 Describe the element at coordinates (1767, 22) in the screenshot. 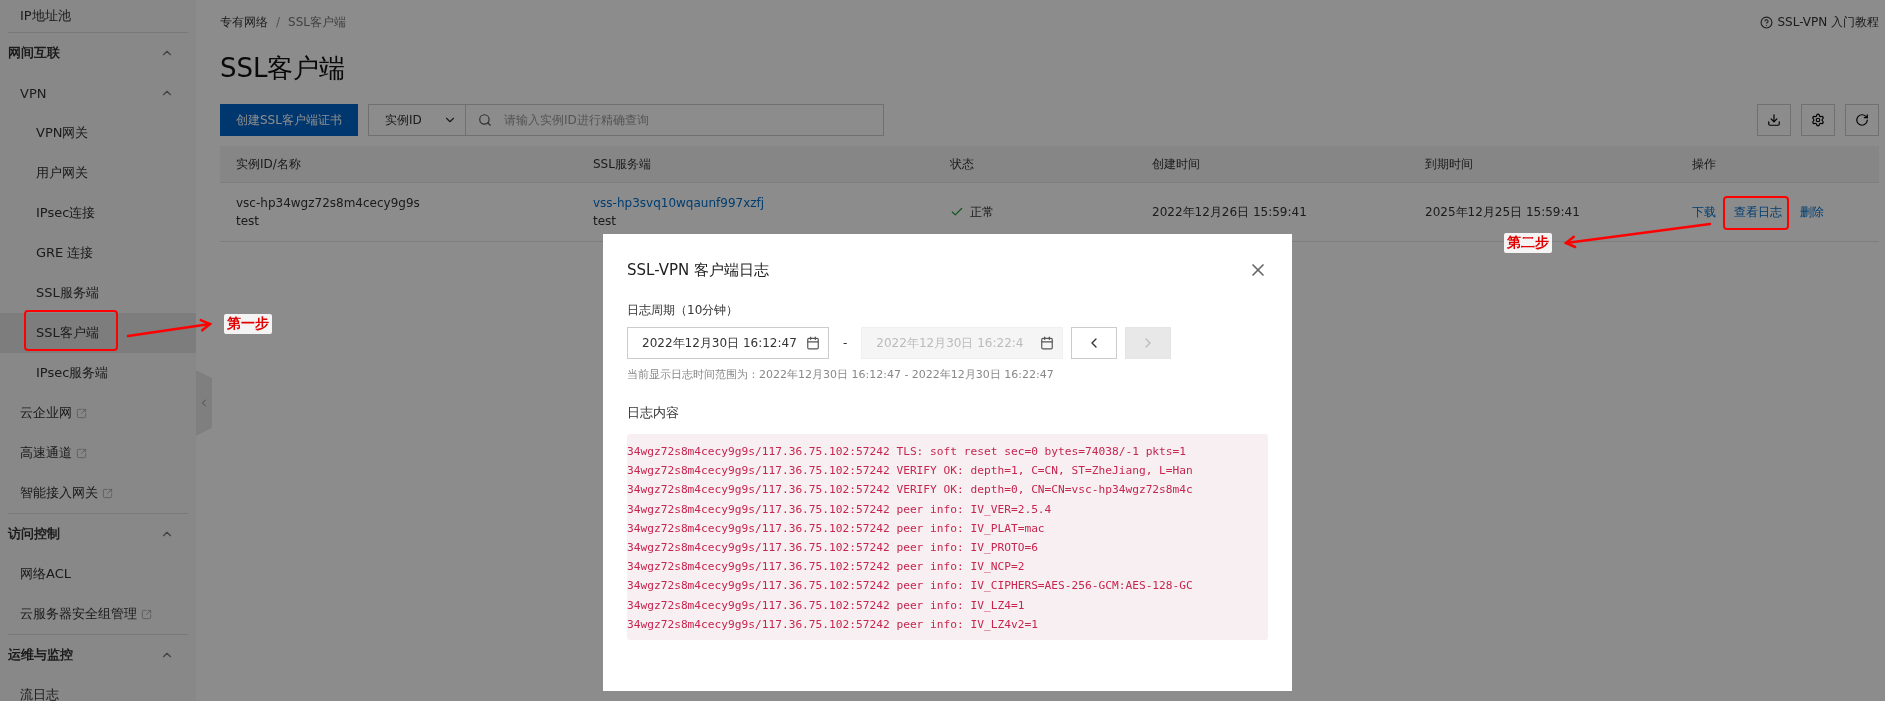

I see `help-icon` at that location.